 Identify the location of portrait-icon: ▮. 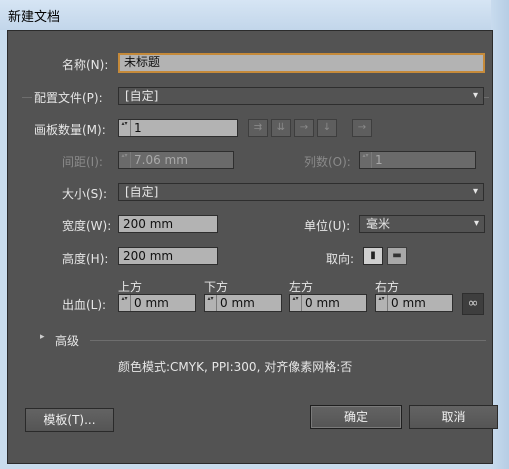
(373, 256).